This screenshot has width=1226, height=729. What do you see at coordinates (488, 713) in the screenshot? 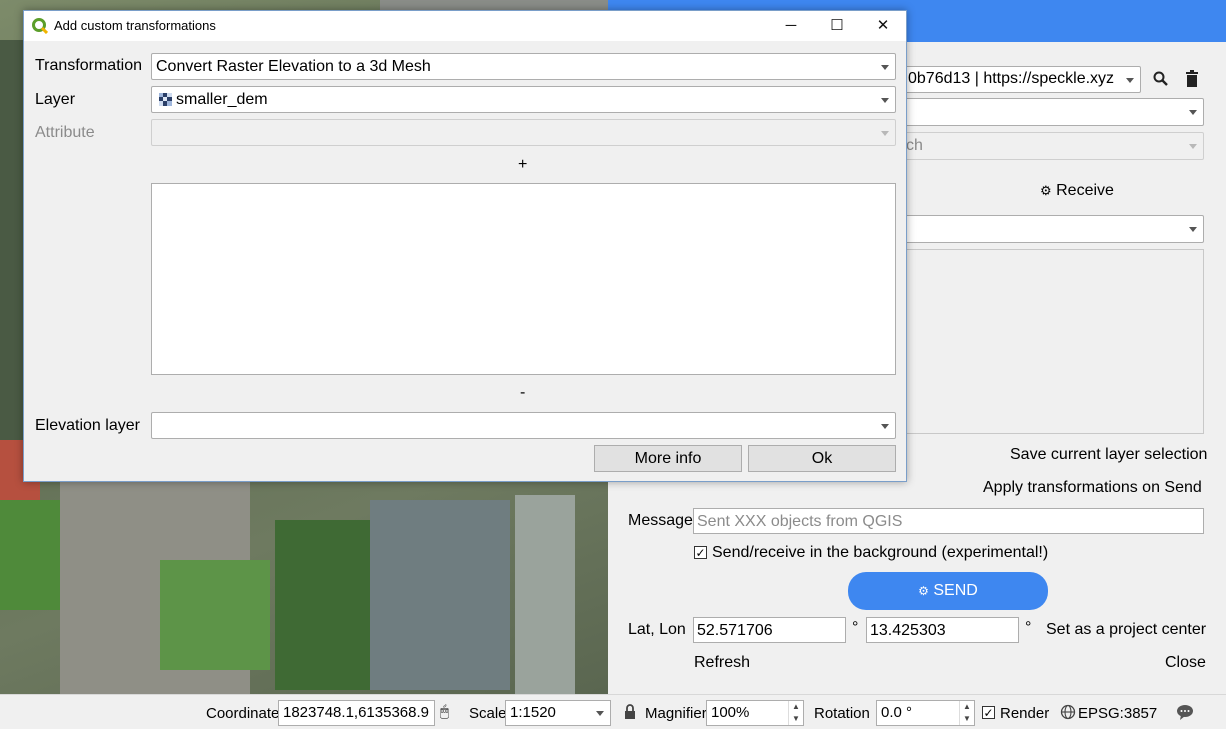
I see `scale-label: Scale` at bounding box center [488, 713].